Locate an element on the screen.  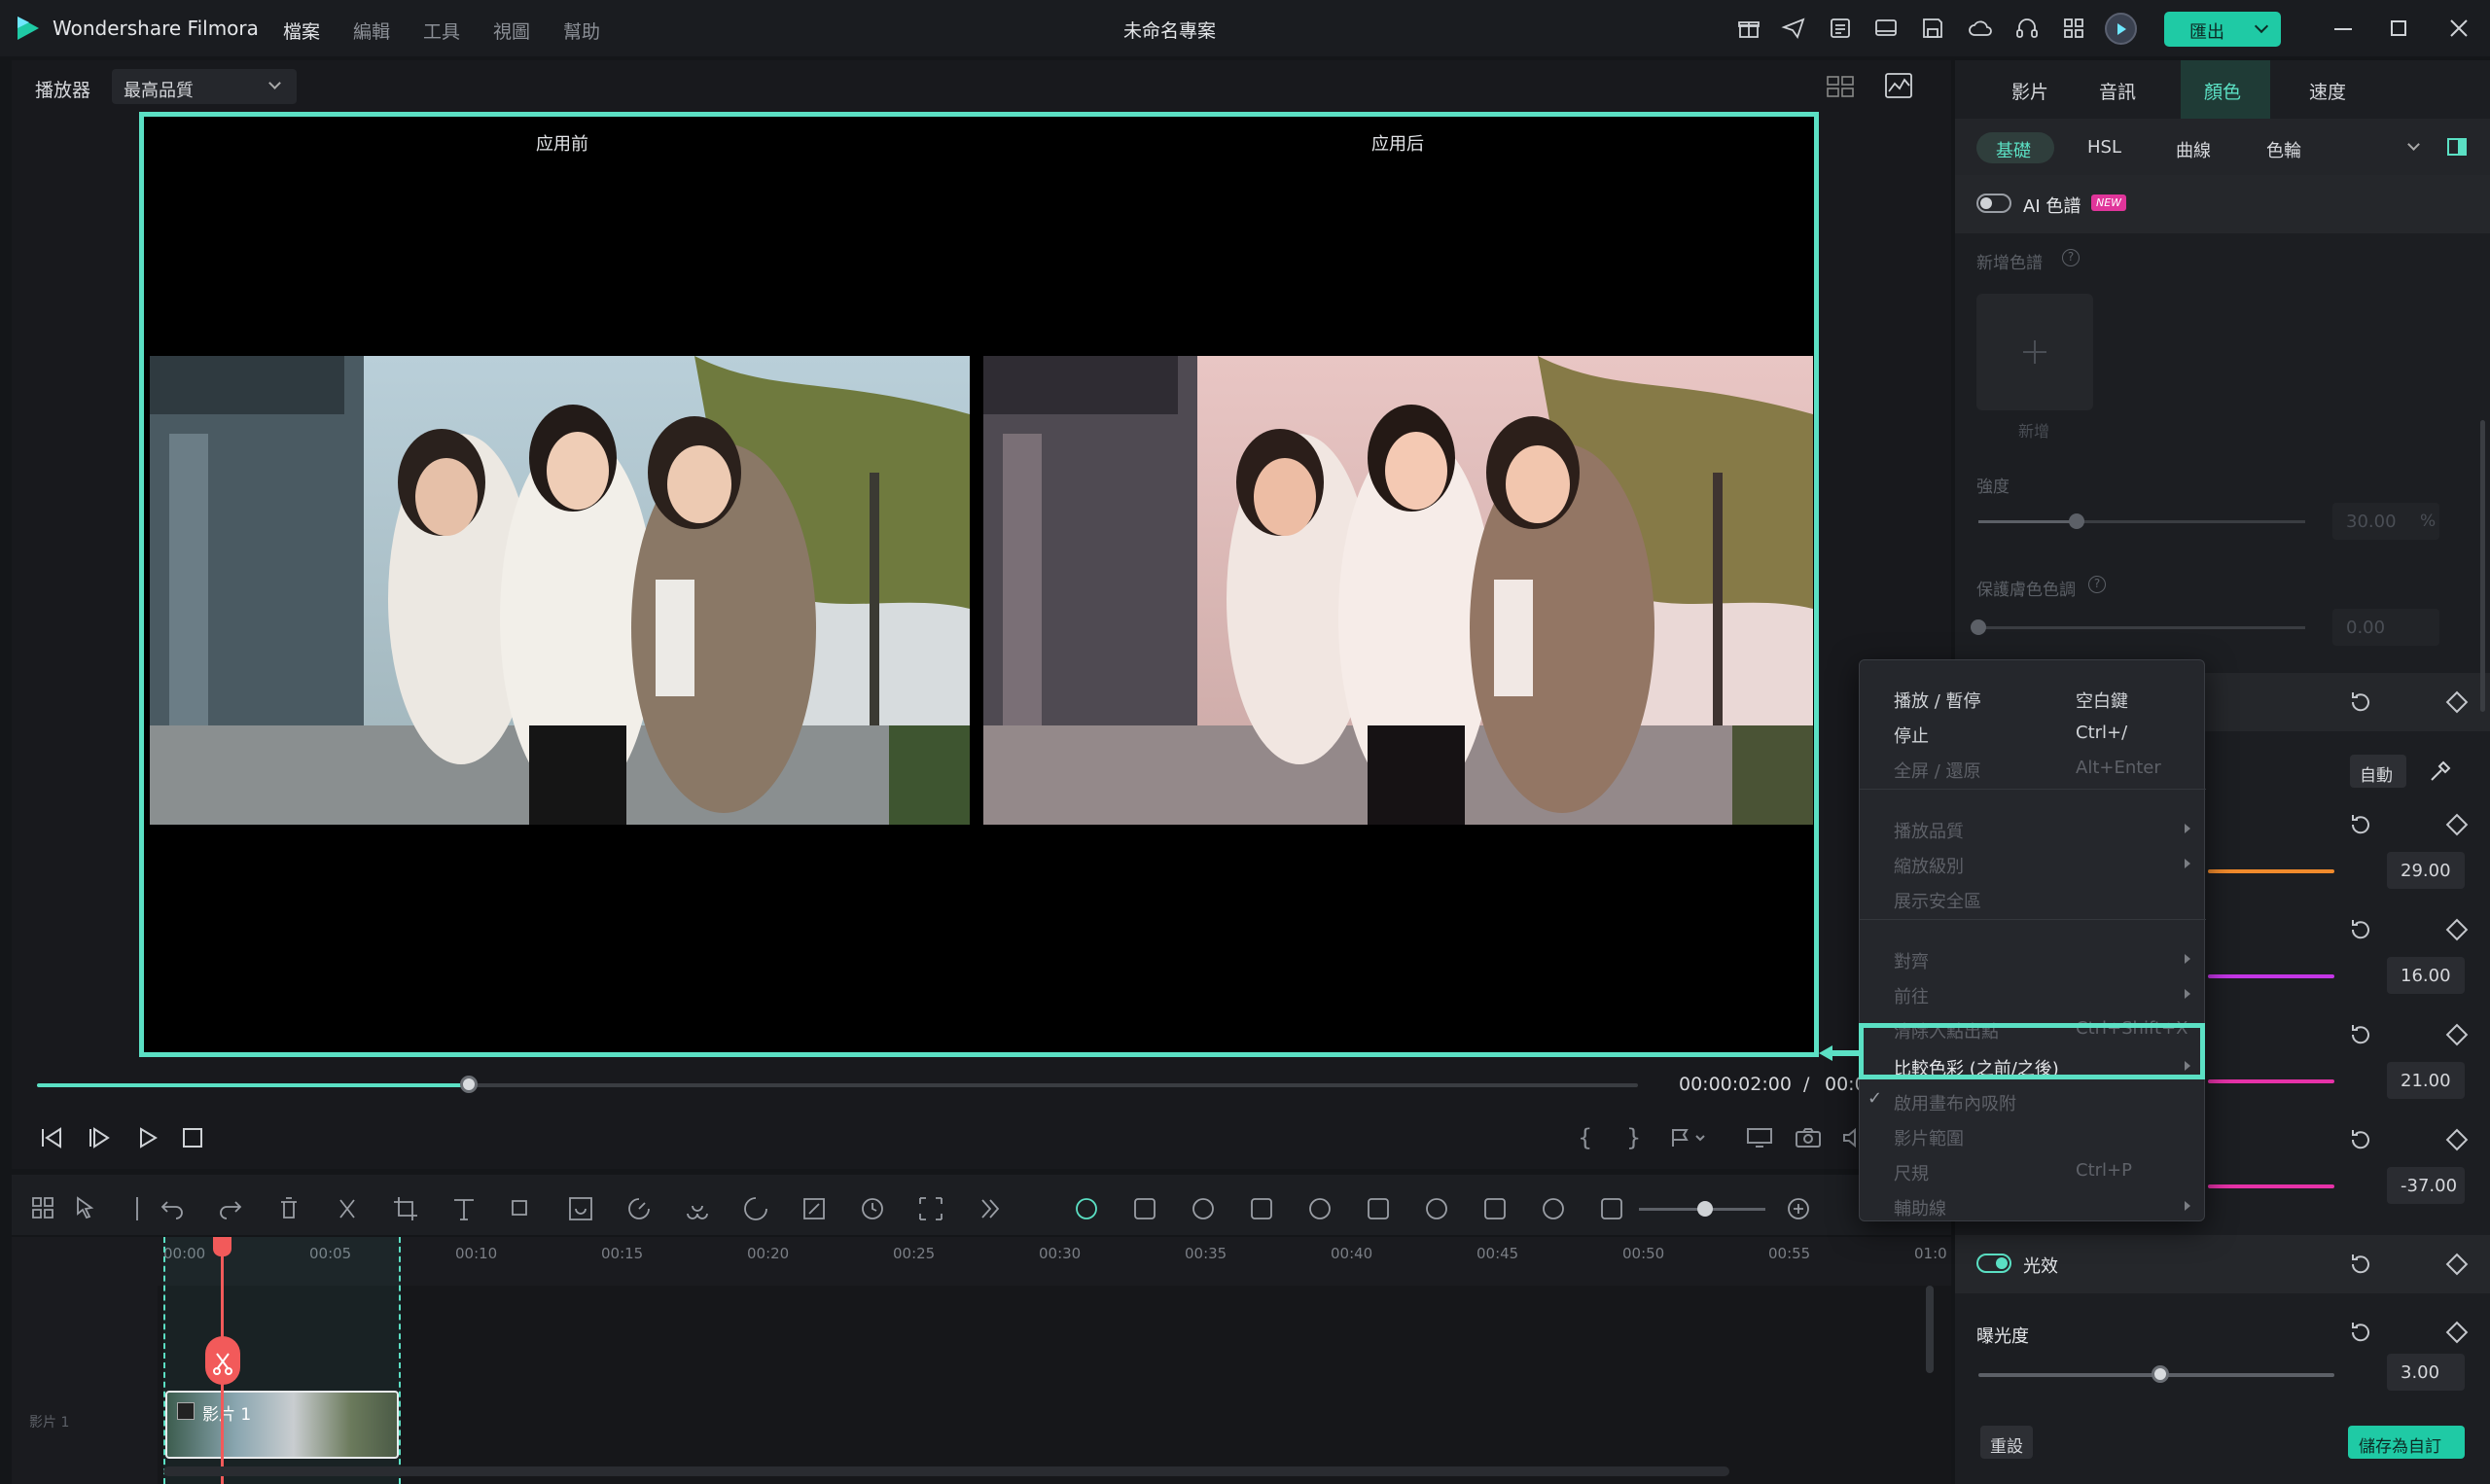
delete-icon is located at coordinates (288, 1209).